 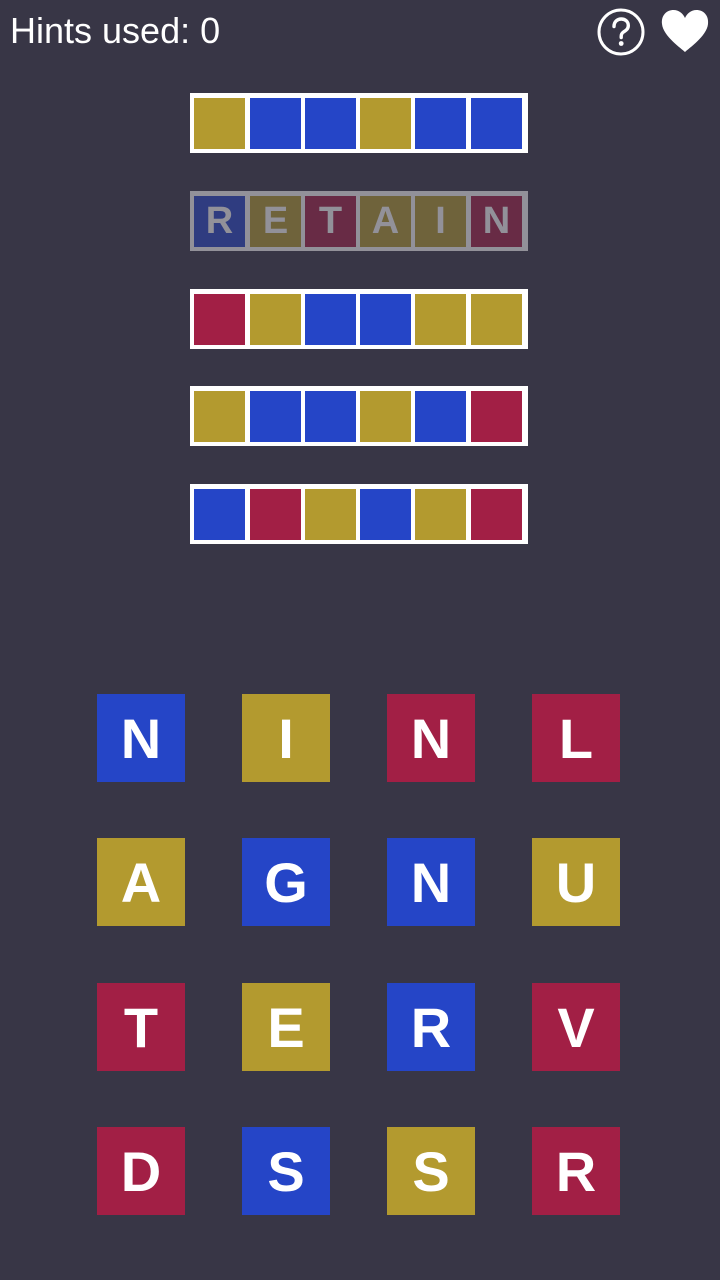 I want to click on word-cell: A, so click(x=385, y=221).